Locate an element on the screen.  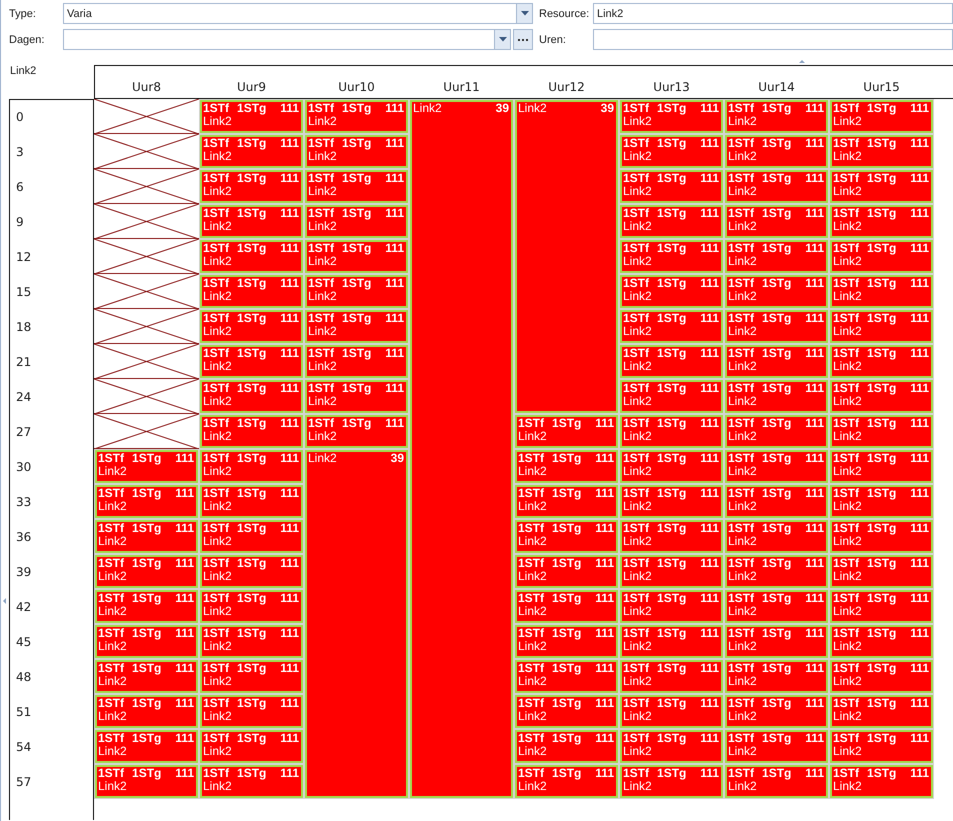
splitter-arrow-icon is located at coordinates (4, 601).